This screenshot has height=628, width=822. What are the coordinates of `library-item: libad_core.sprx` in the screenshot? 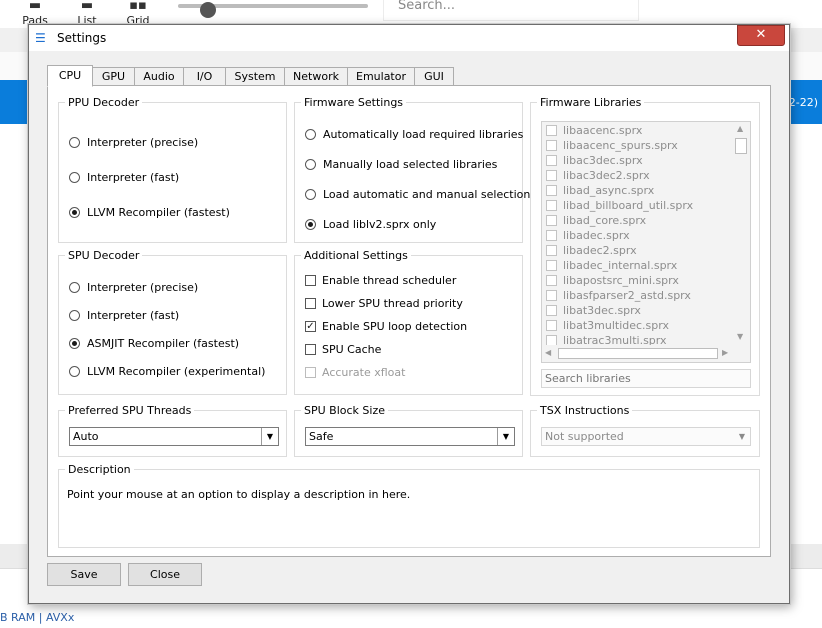 It's located at (596, 220).